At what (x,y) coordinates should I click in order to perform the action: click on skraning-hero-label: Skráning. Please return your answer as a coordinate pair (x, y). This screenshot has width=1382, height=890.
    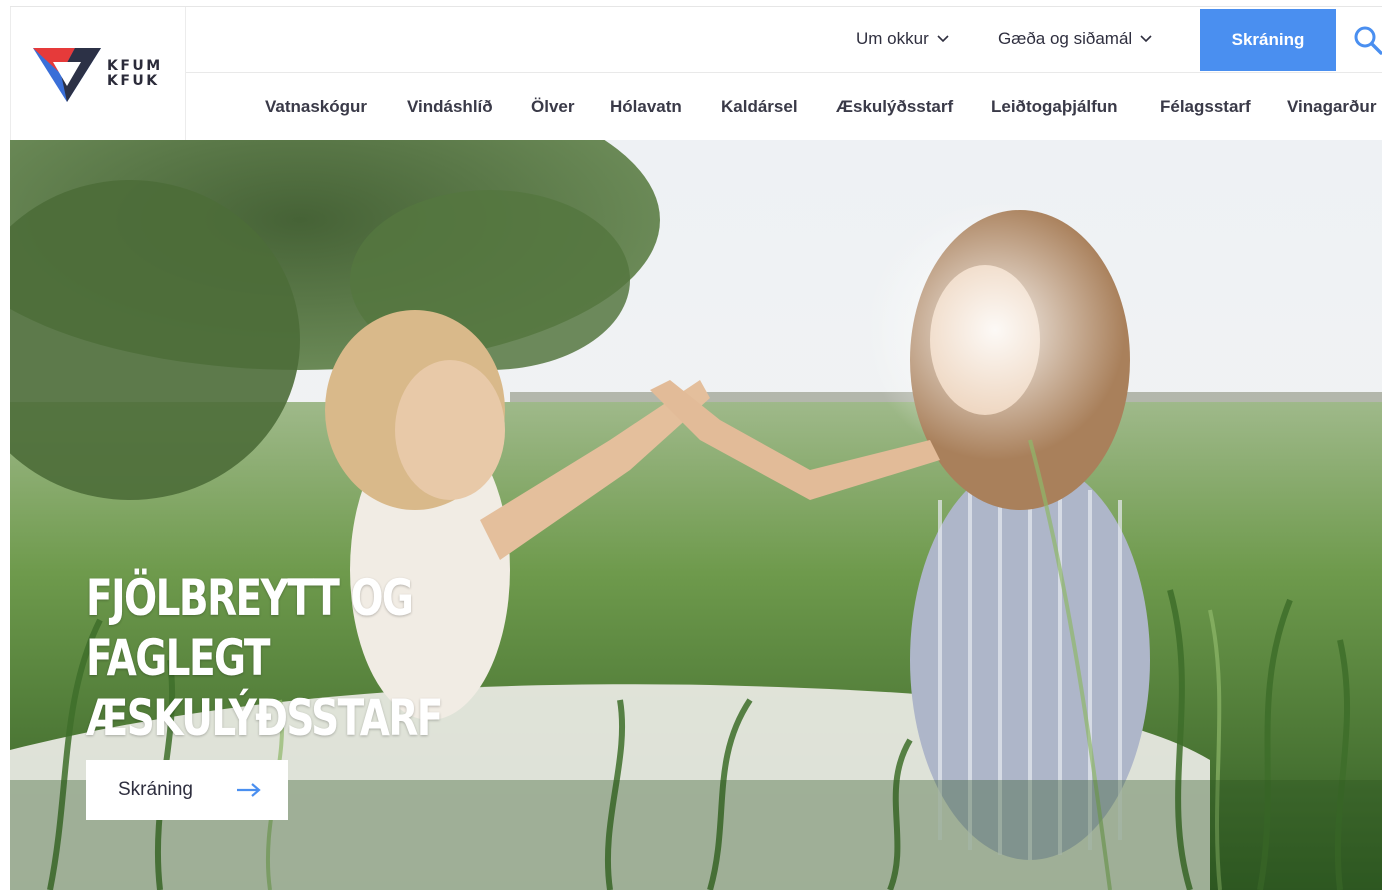
    Looking at the image, I should click on (155, 789).